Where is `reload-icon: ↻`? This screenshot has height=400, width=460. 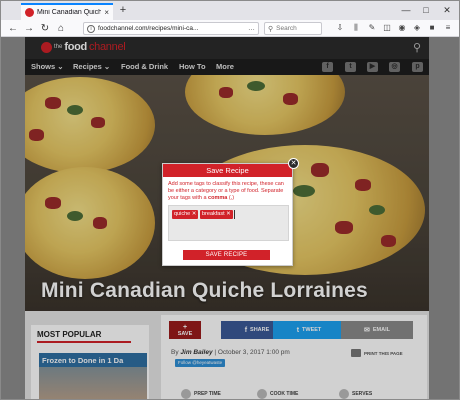
reload-icon: ↻ is located at coordinates (45, 29).